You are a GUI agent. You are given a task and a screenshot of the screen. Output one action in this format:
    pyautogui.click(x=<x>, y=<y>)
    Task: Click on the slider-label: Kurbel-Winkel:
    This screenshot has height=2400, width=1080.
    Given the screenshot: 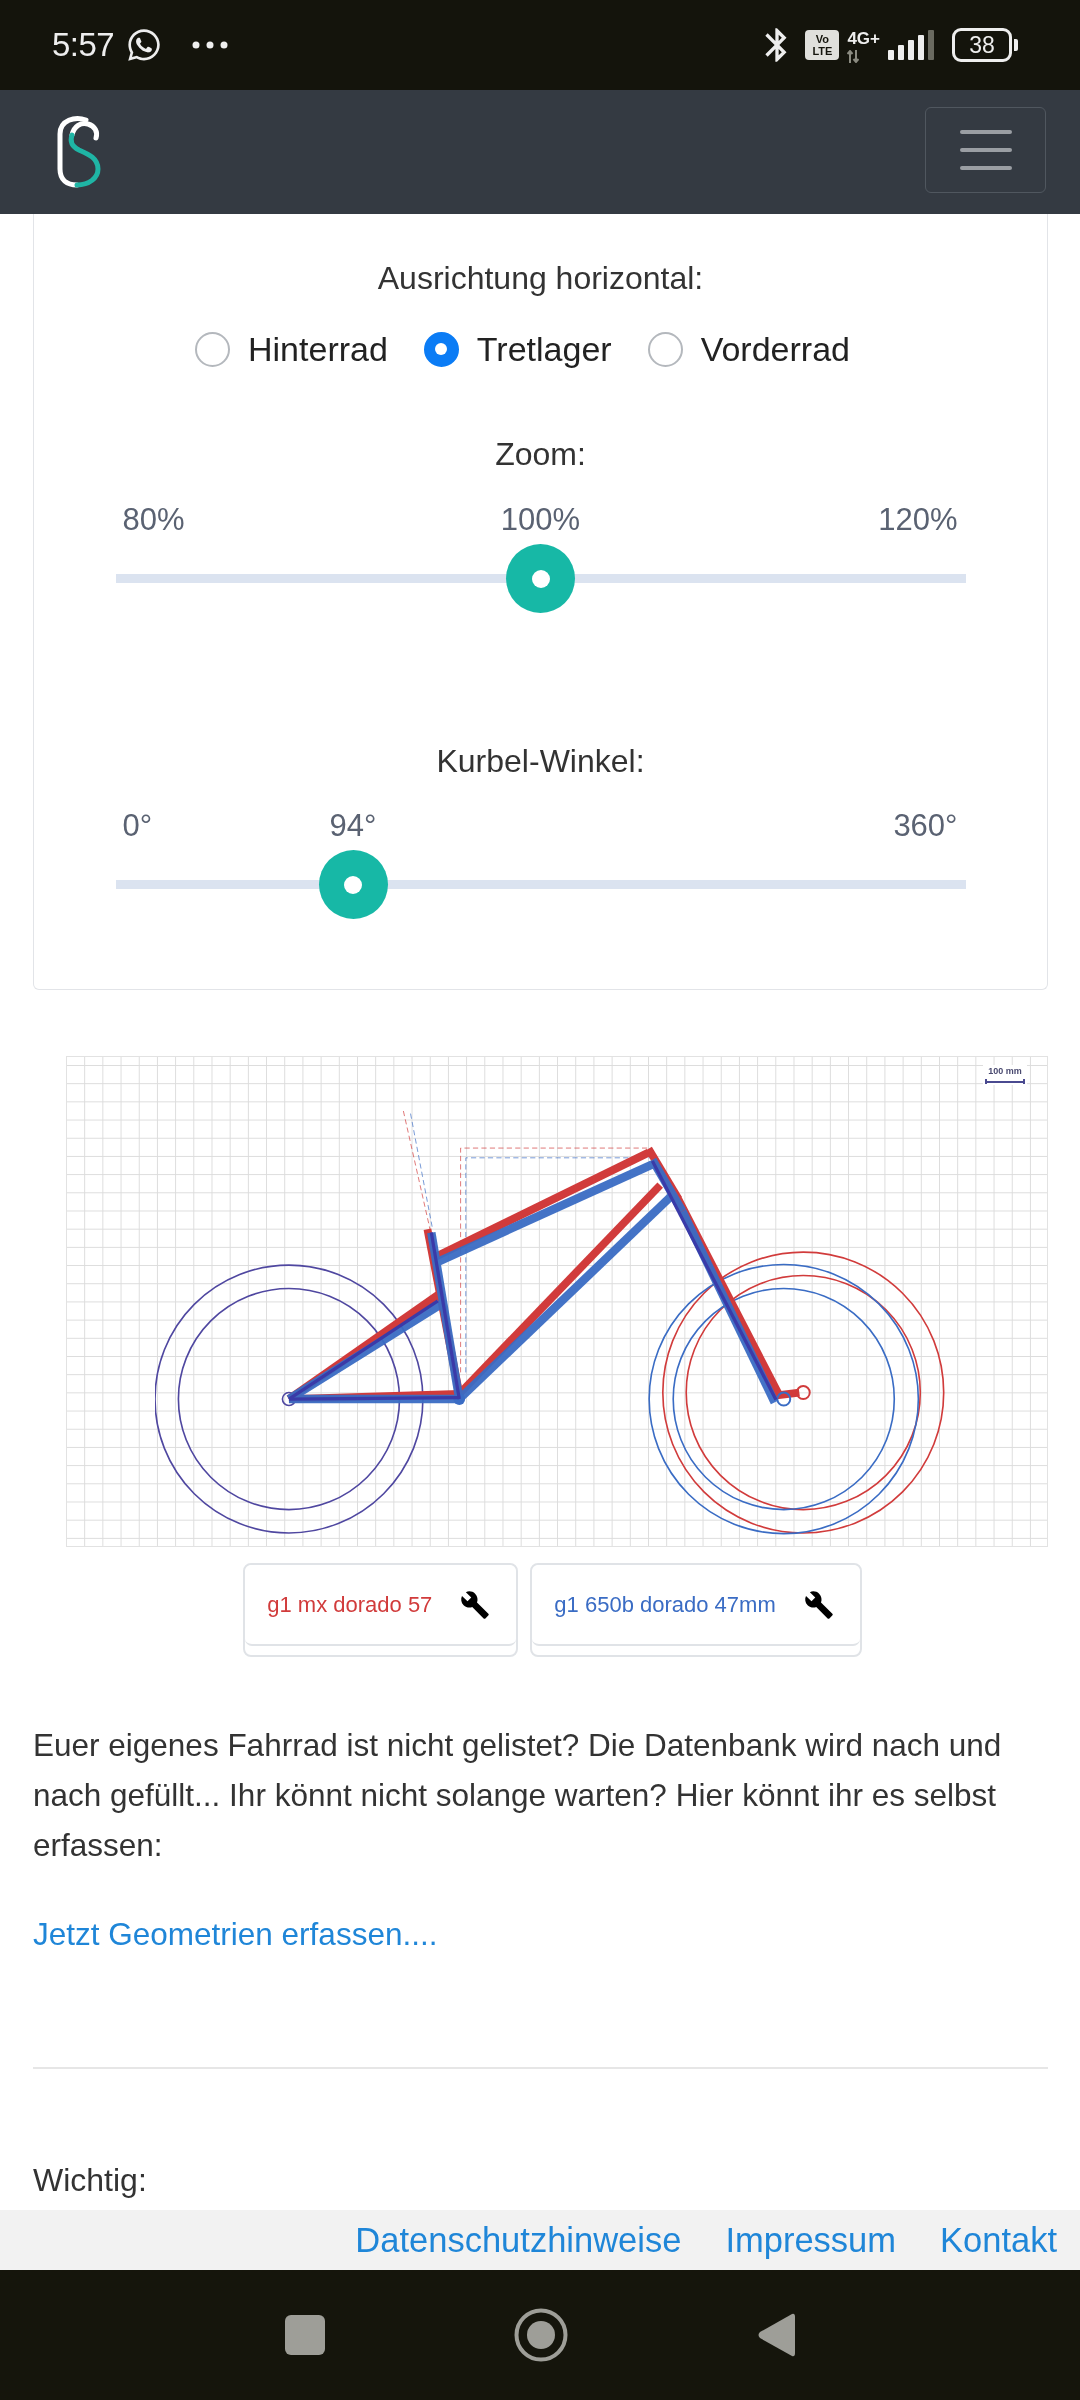 What is the action you would take?
    pyautogui.click(x=540, y=761)
    